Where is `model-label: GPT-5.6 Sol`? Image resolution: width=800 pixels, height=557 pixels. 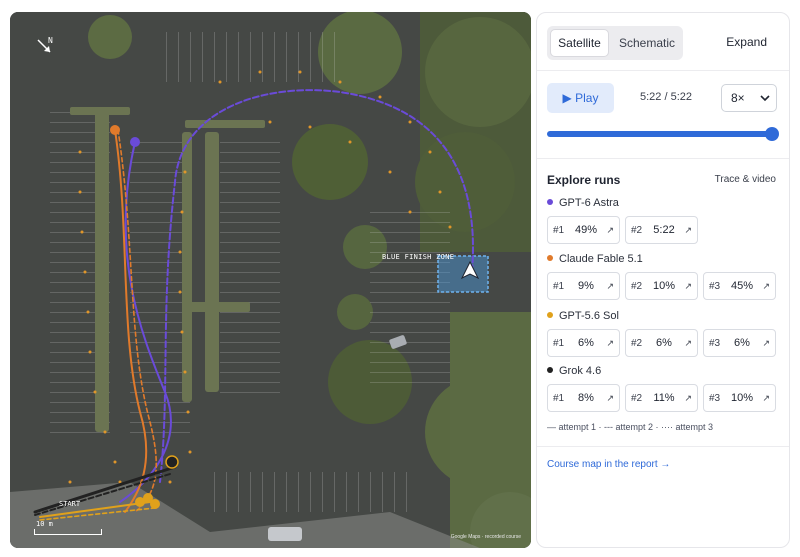
model-label: GPT-5.6 Sol is located at coordinates (583, 316).